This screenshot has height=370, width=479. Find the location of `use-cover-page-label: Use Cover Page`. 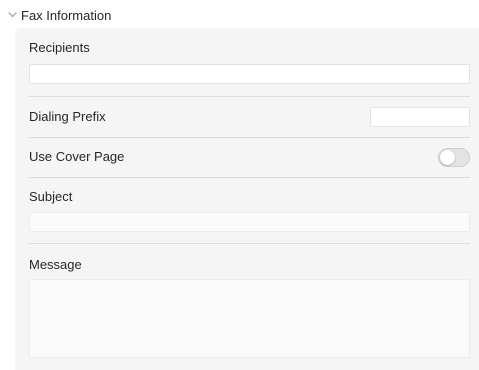

use-cover-page-label: Use Cover Page is located at coordinates (77, 156).